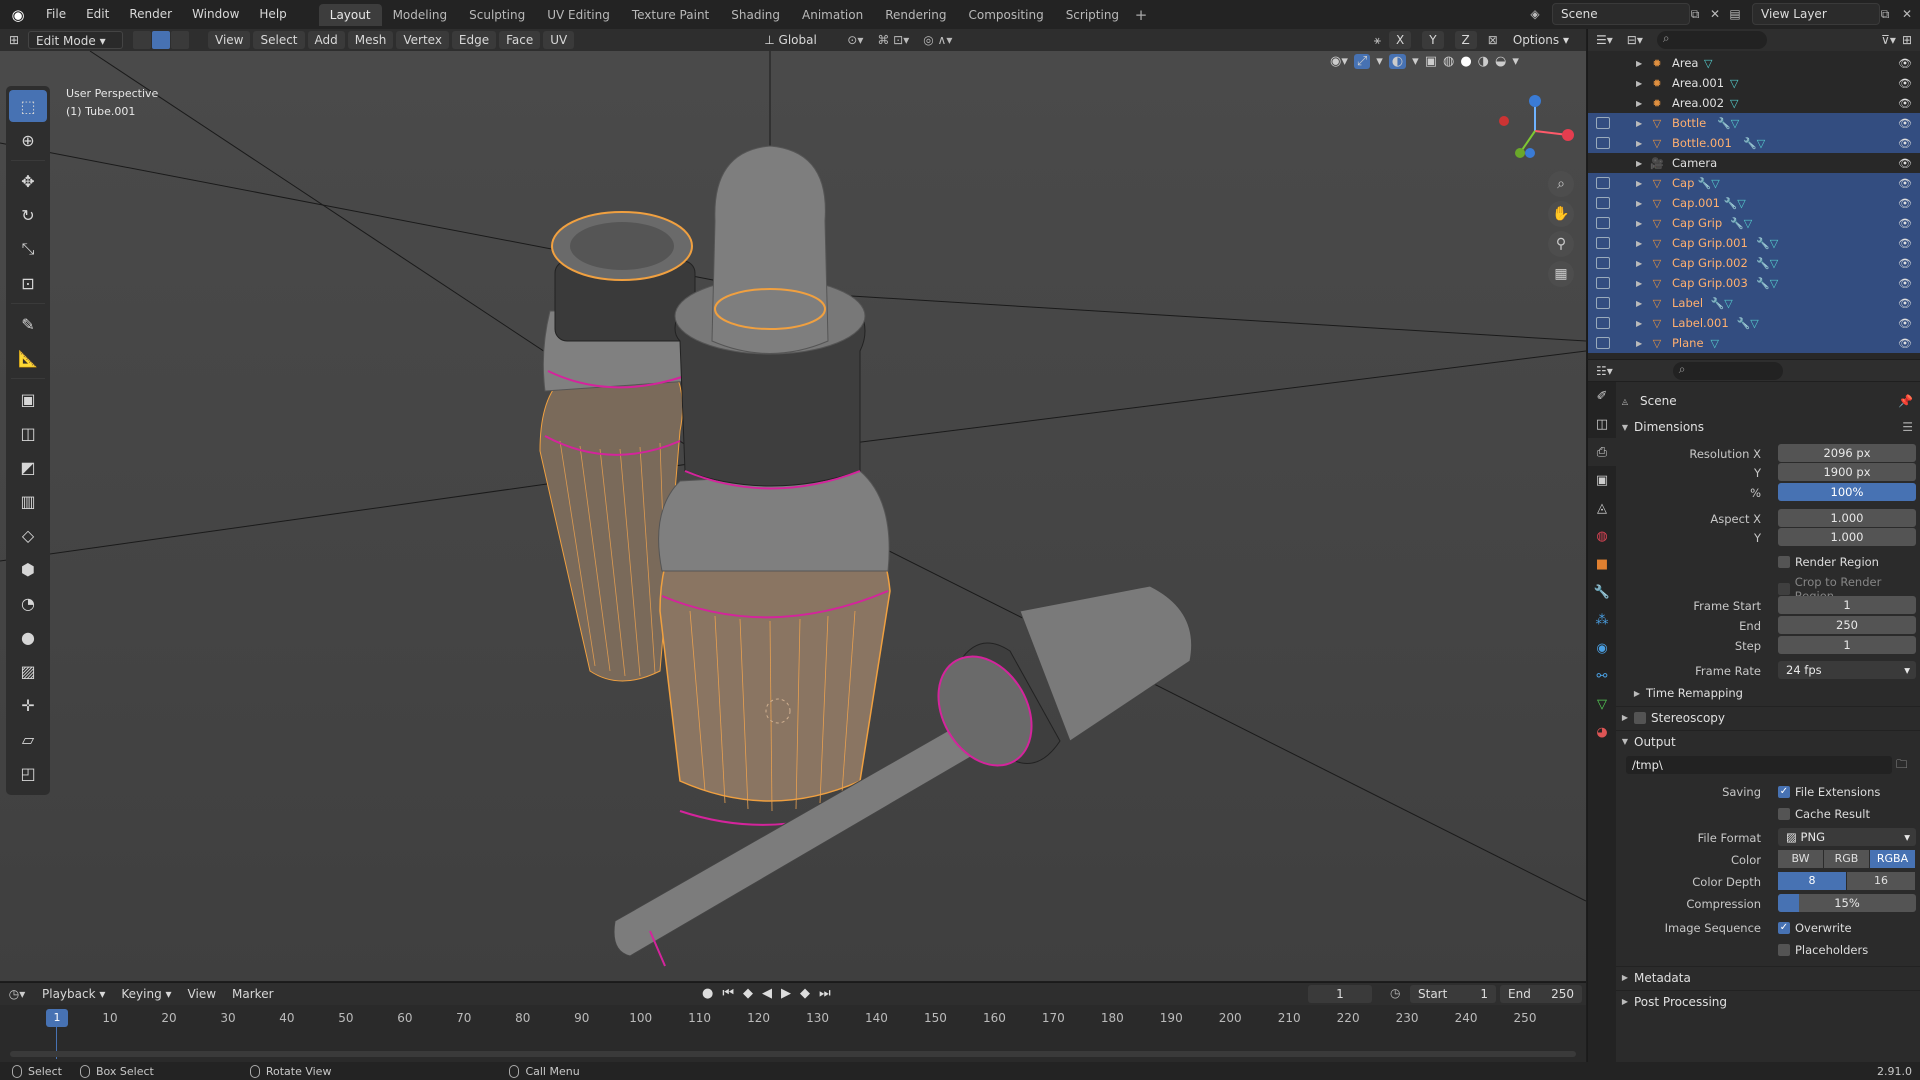  What do you see at coordinates (915, 15) in the screenshot?
I see `tab-rendering: Rendering` at bounding box center [915, 15].